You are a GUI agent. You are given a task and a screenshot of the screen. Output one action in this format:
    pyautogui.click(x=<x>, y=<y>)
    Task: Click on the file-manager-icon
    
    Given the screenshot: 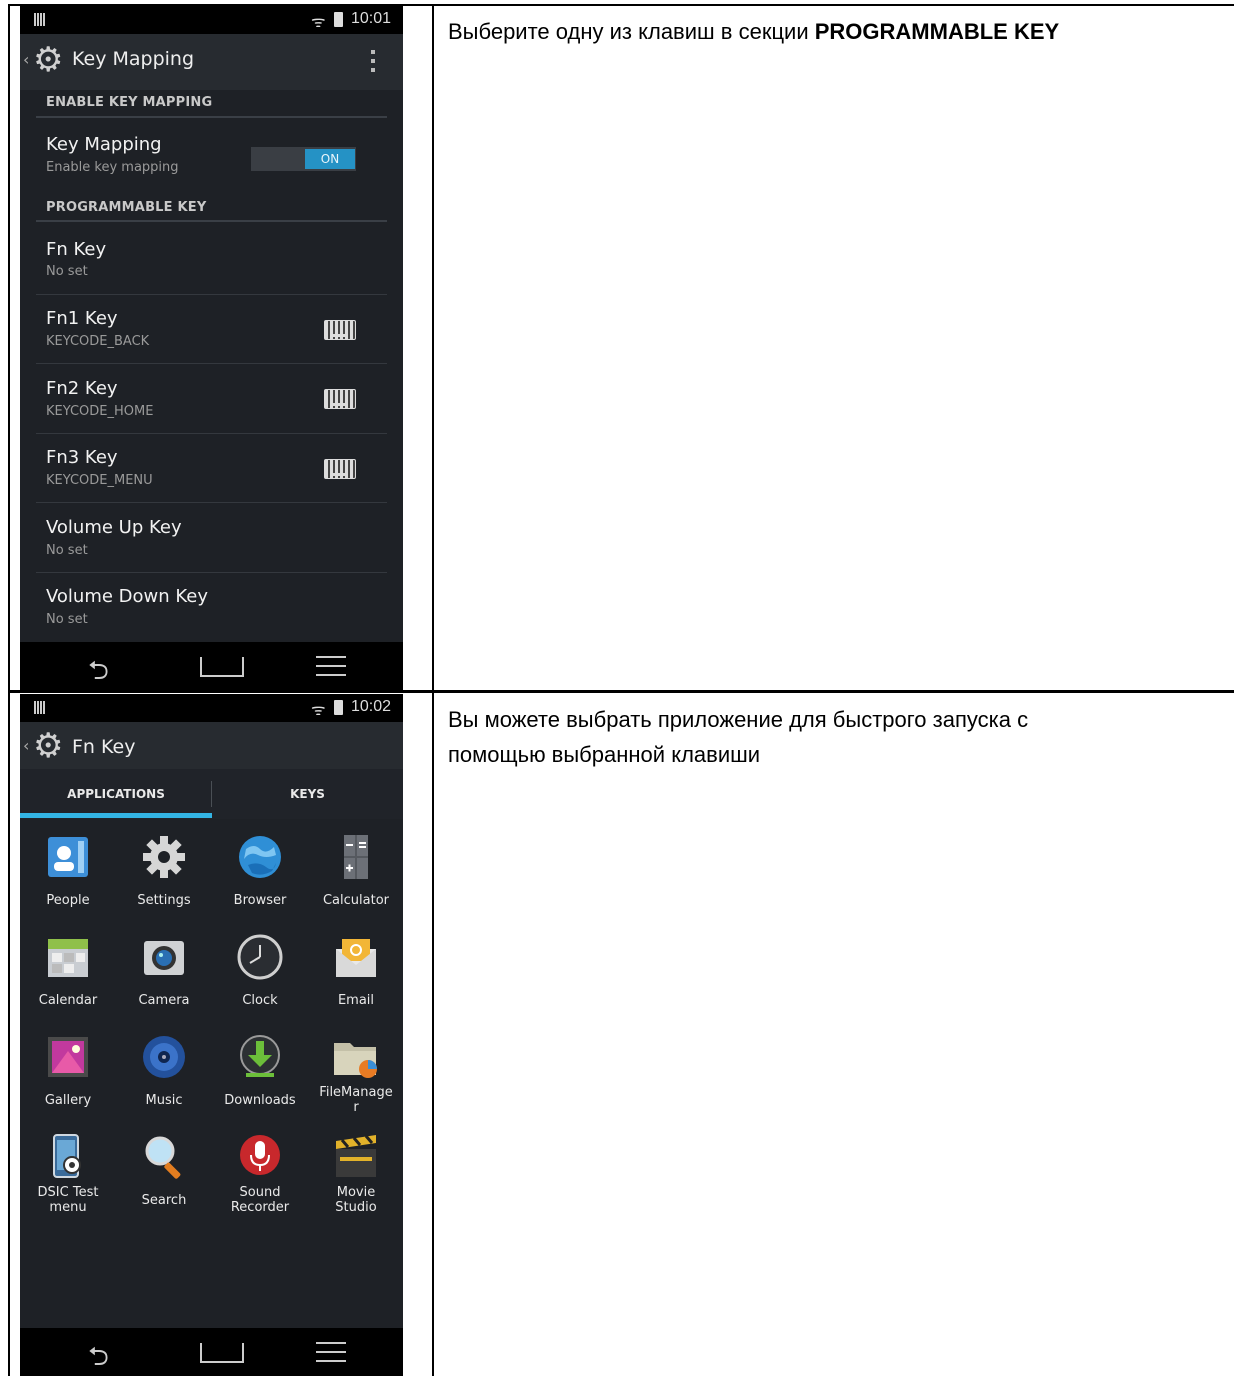 What is the action you would take?
    pyautogui.click(x=355, y=1060)
    